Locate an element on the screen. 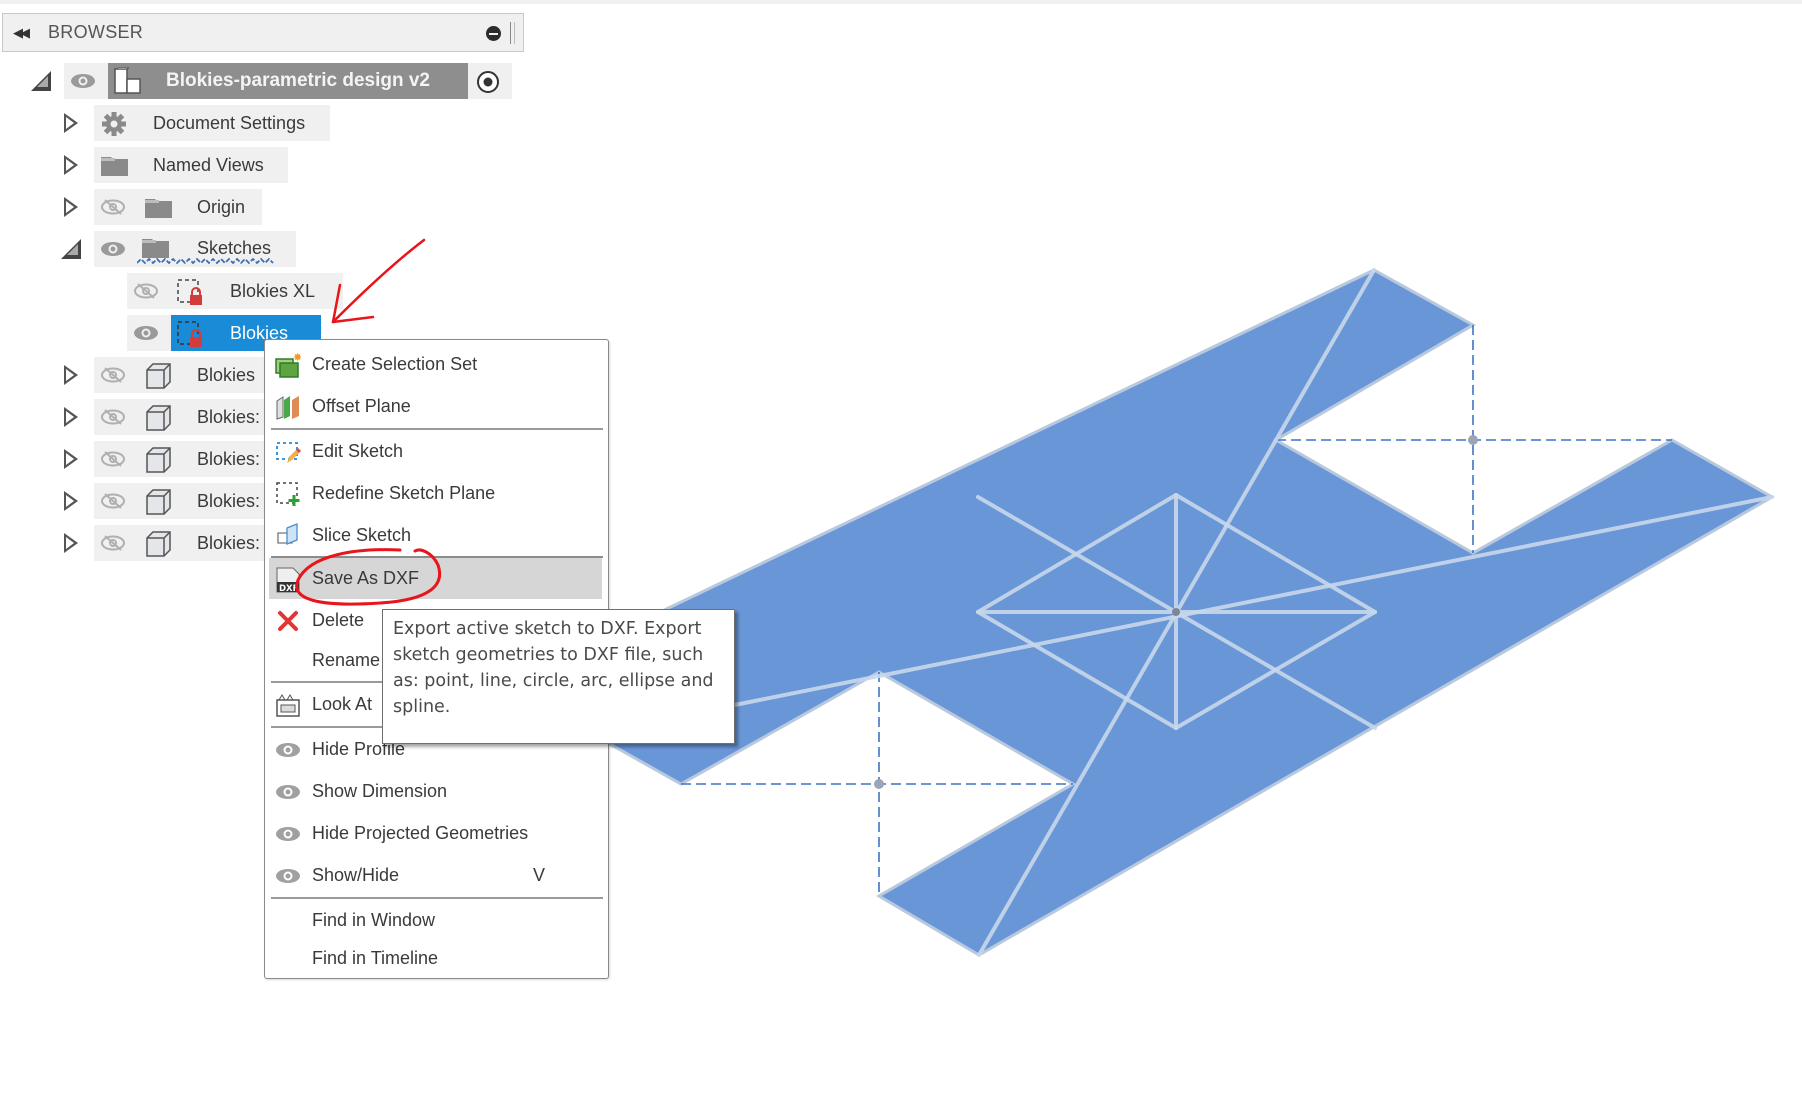 The height and width of the screenshot is (1117, 1802). menu-item-label: Find in Window is located at coordinates (374, 919).